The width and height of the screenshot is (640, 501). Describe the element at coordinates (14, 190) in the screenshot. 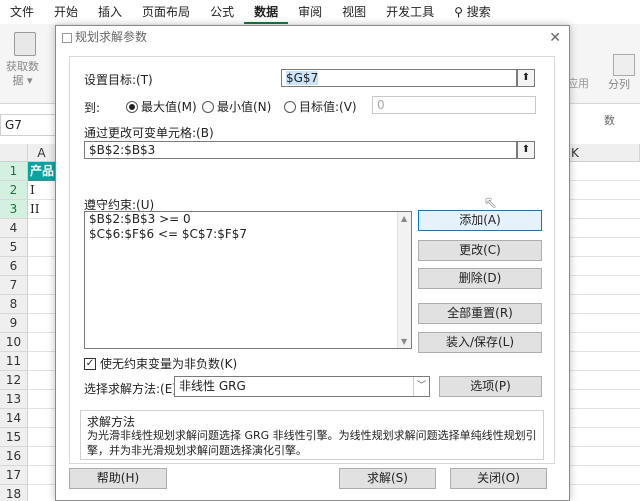

I see `row-header: 2` at that location.